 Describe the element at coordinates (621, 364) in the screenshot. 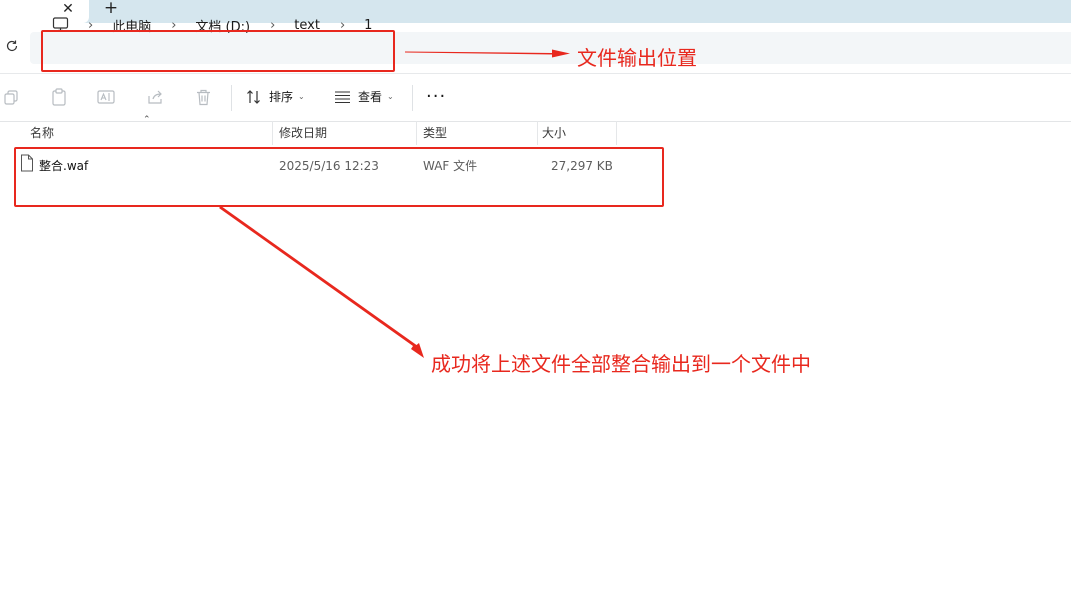

I see `merge-success-label: 成功将上述文件全部整合输出到一个文件中` at that location.